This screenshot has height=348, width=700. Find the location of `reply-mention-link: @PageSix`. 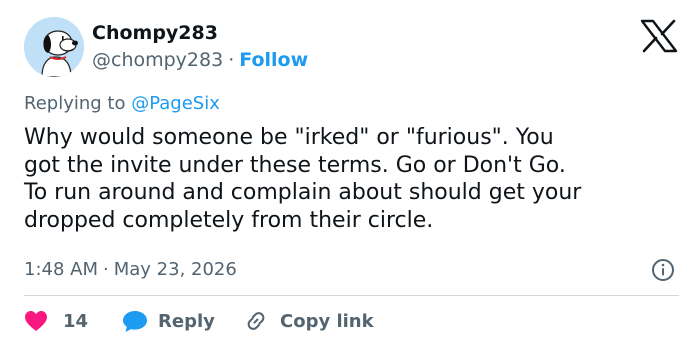

reply-mention-link: @PageSix is located at coordinates (175, 103).